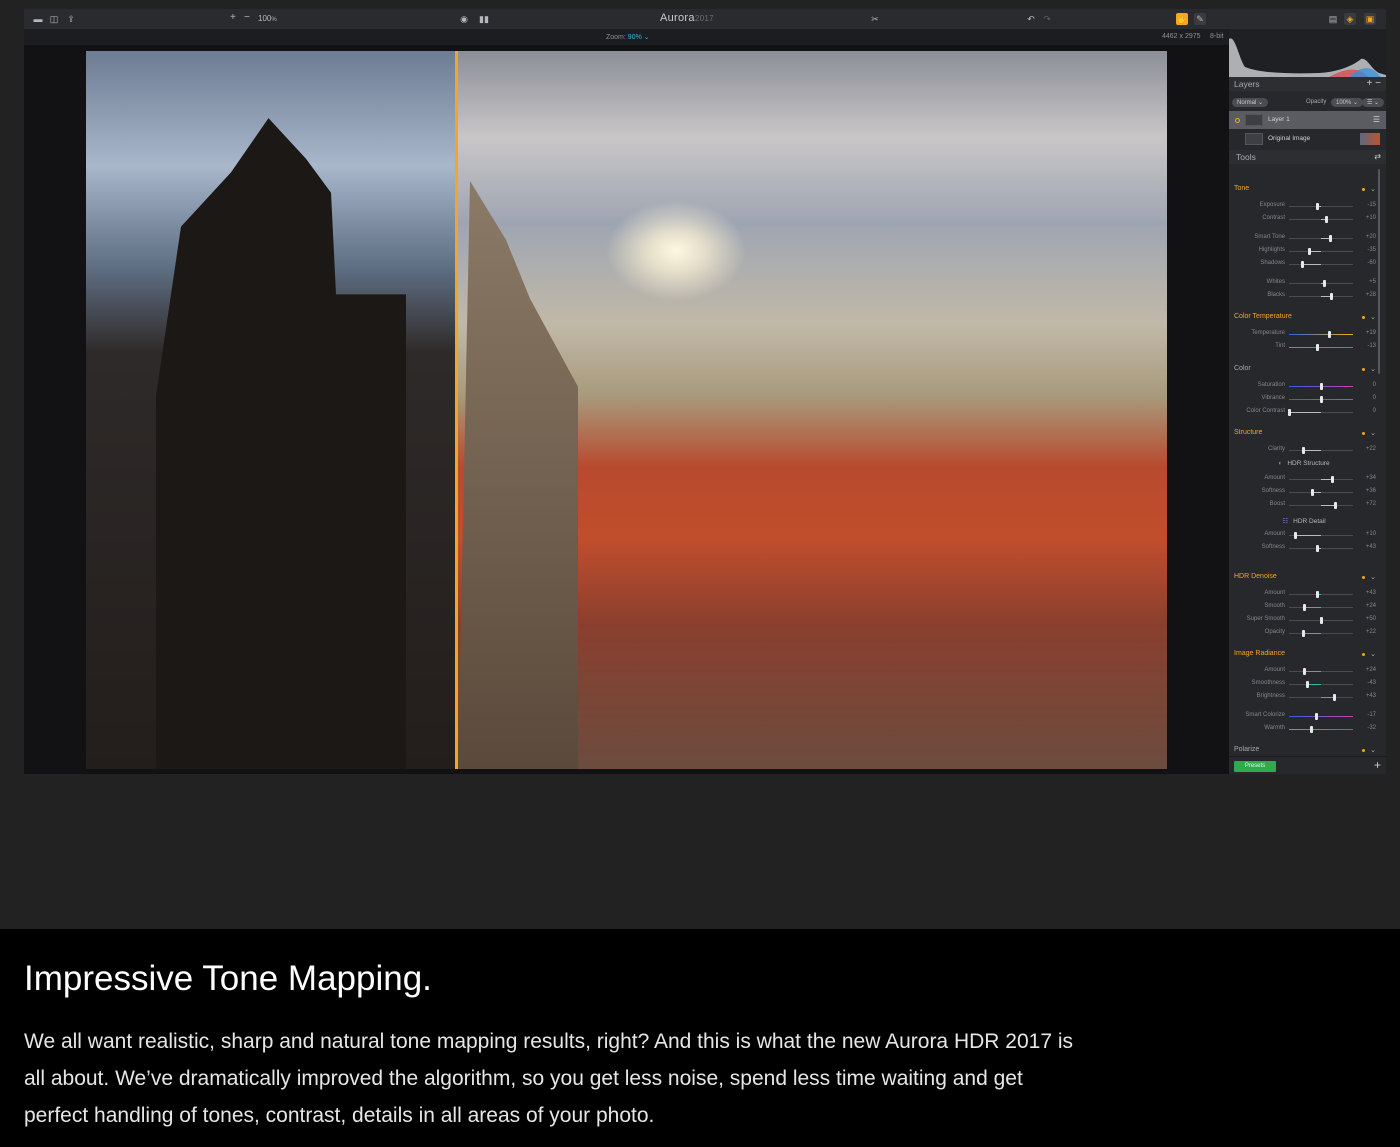 The width and height of the screenshot is (1400, 1147). I want to click on slider-row: Temperature +19, so click(1304, 335).